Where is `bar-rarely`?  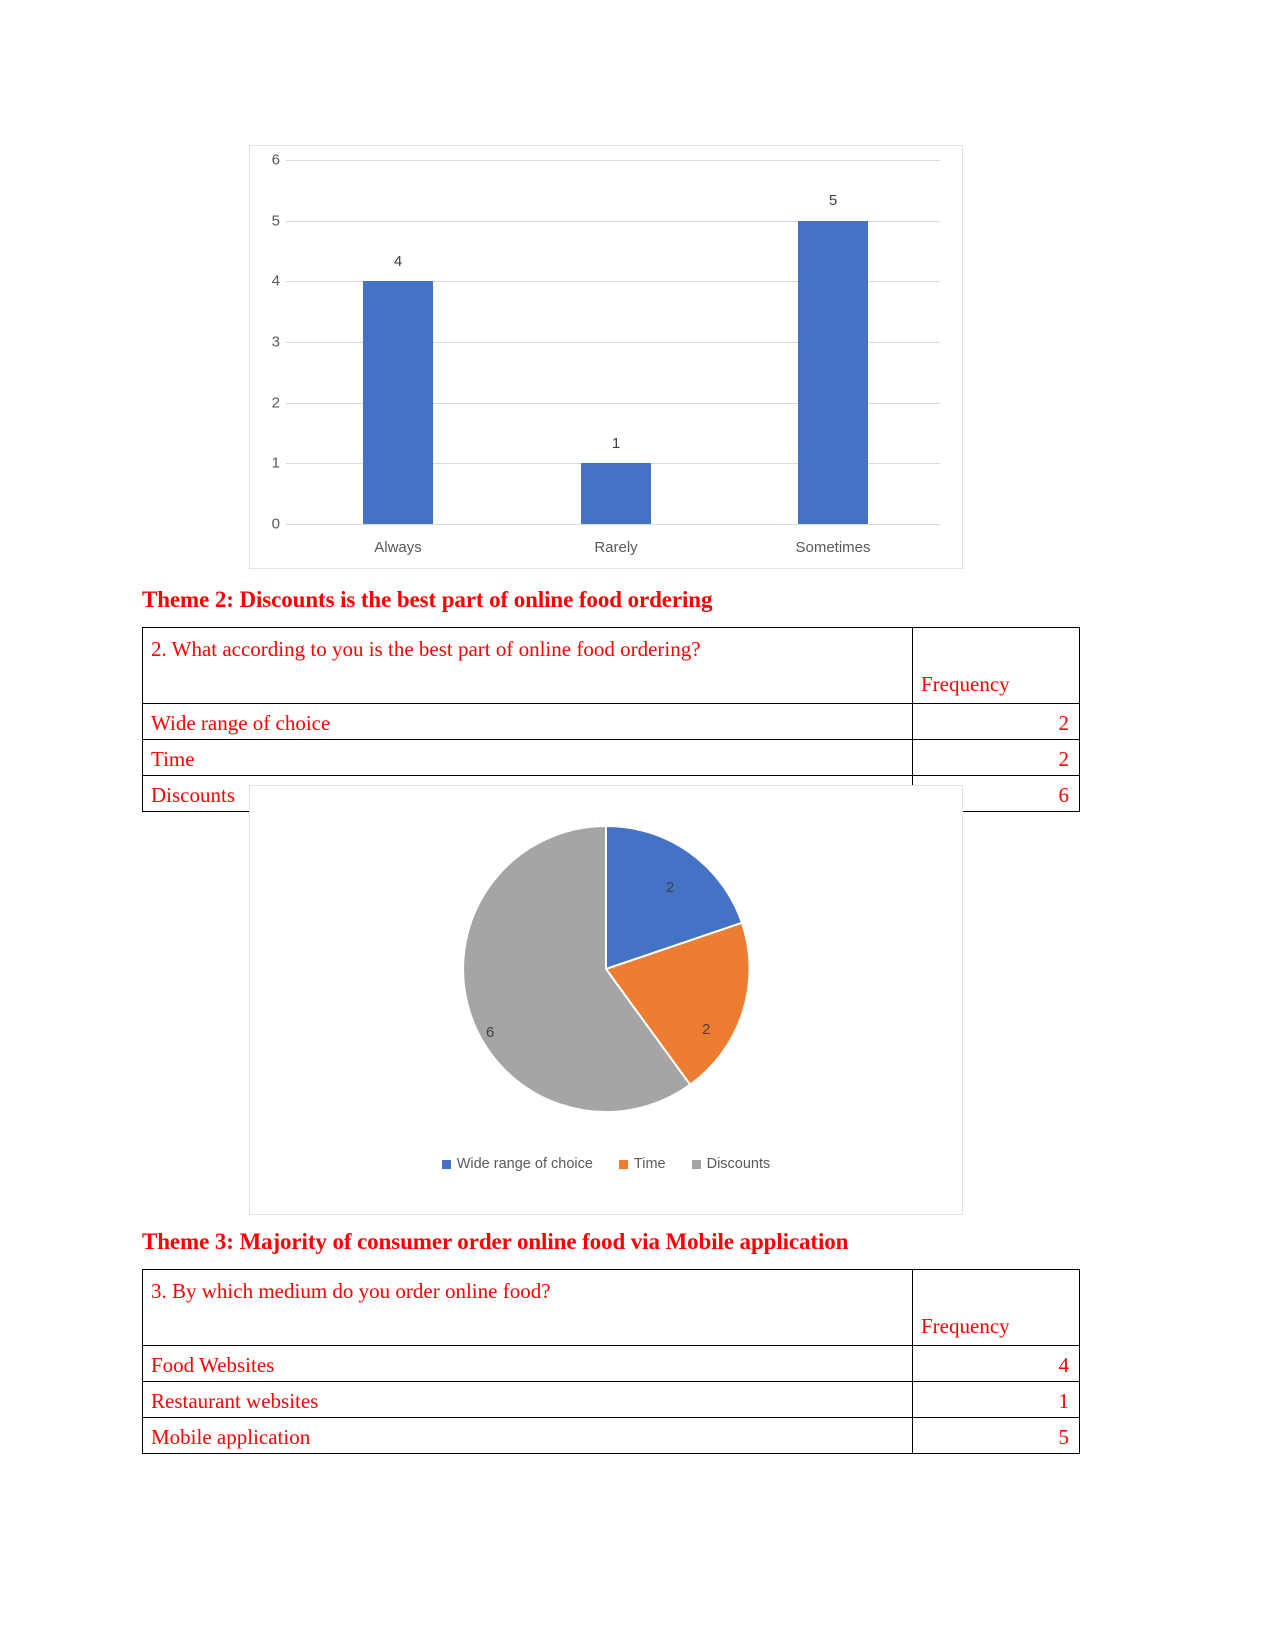
bar-rarely is located at coordinates (616, 493).